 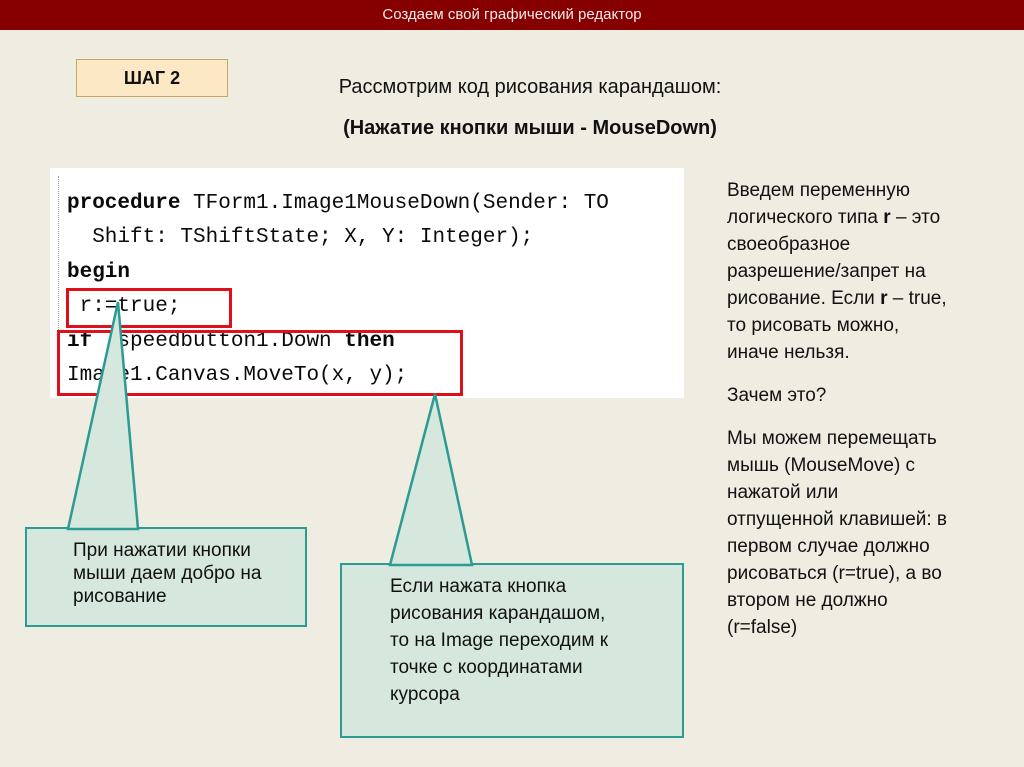 What do you see at coordinates (498, 613) in the screenshot?
I see `callout-right-line: рисования карандашом,` at bounding box center [498, 613].